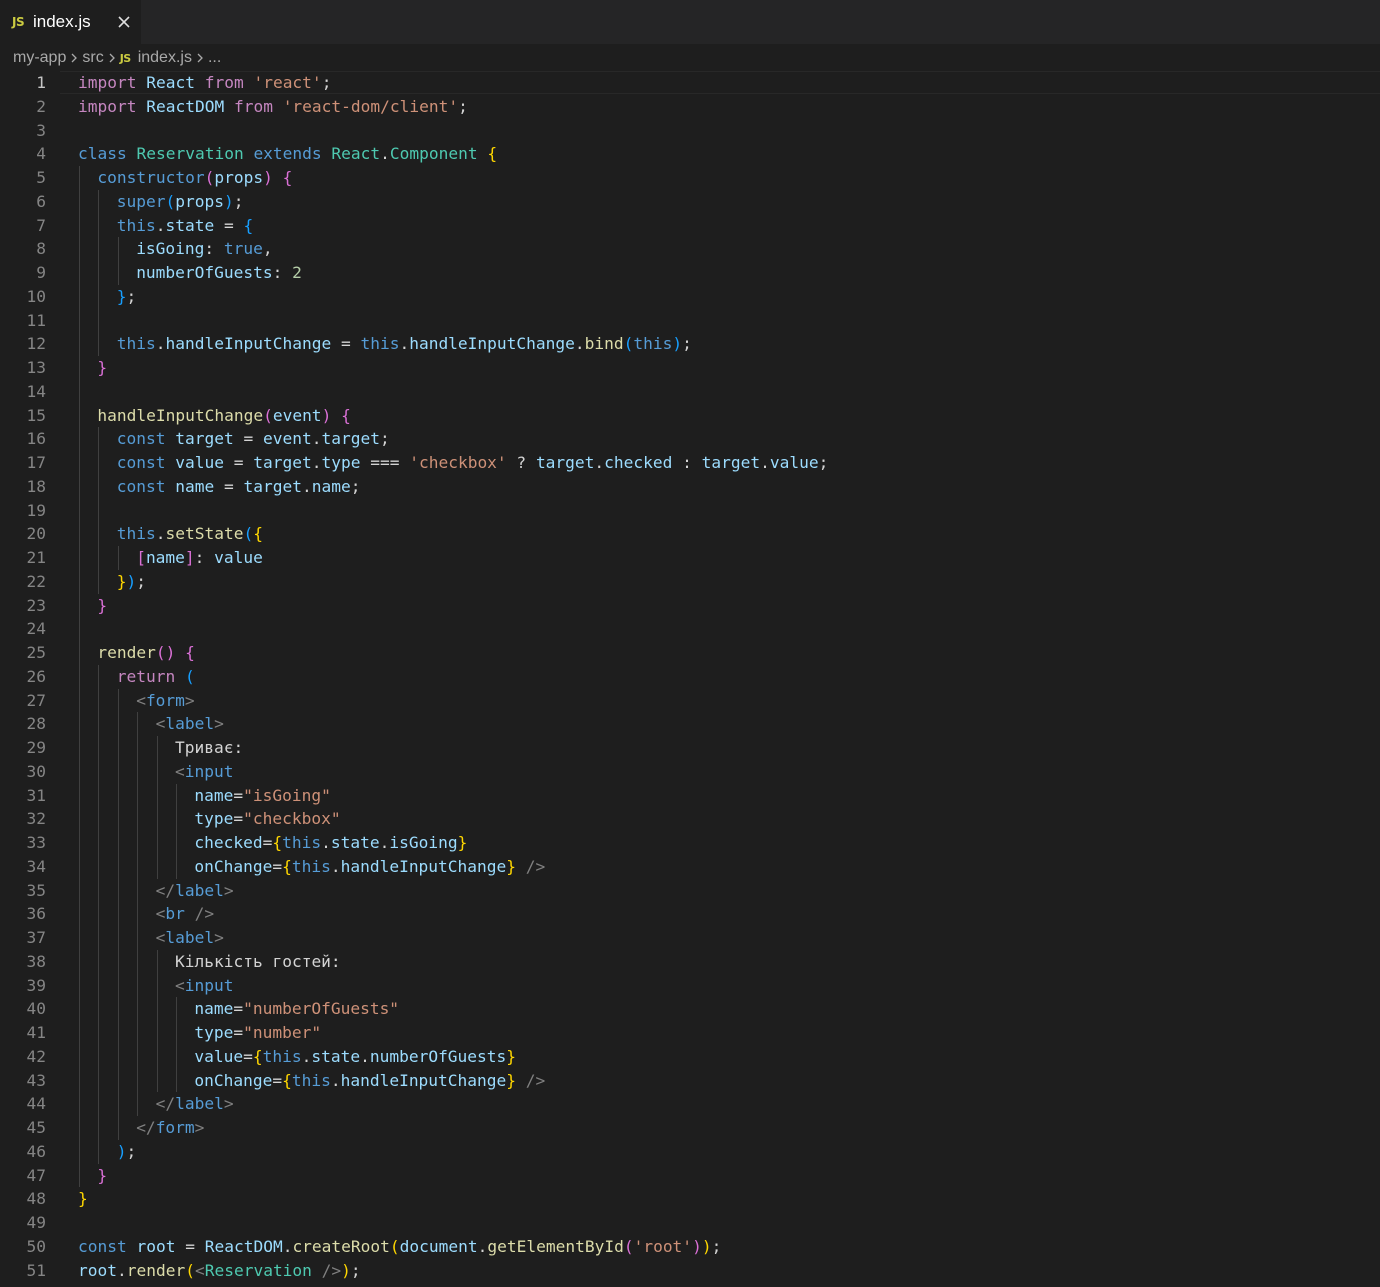 The image size is (1380, 1287). Describe the element at coordinates (36, 747) in the screenshot. I see `line-number: 29` at that location.